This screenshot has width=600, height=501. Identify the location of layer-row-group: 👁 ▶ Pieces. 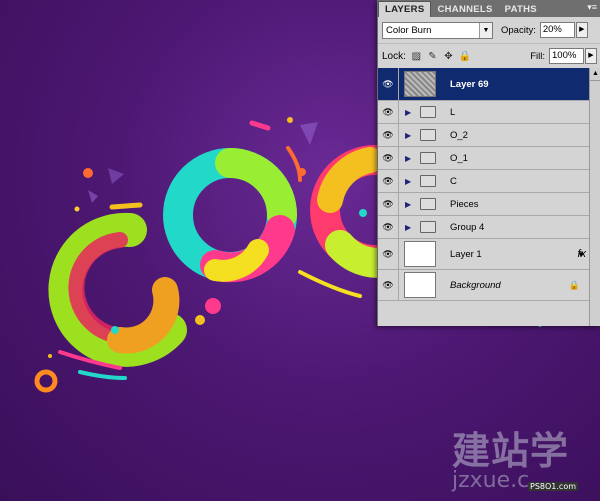
(484, 204).